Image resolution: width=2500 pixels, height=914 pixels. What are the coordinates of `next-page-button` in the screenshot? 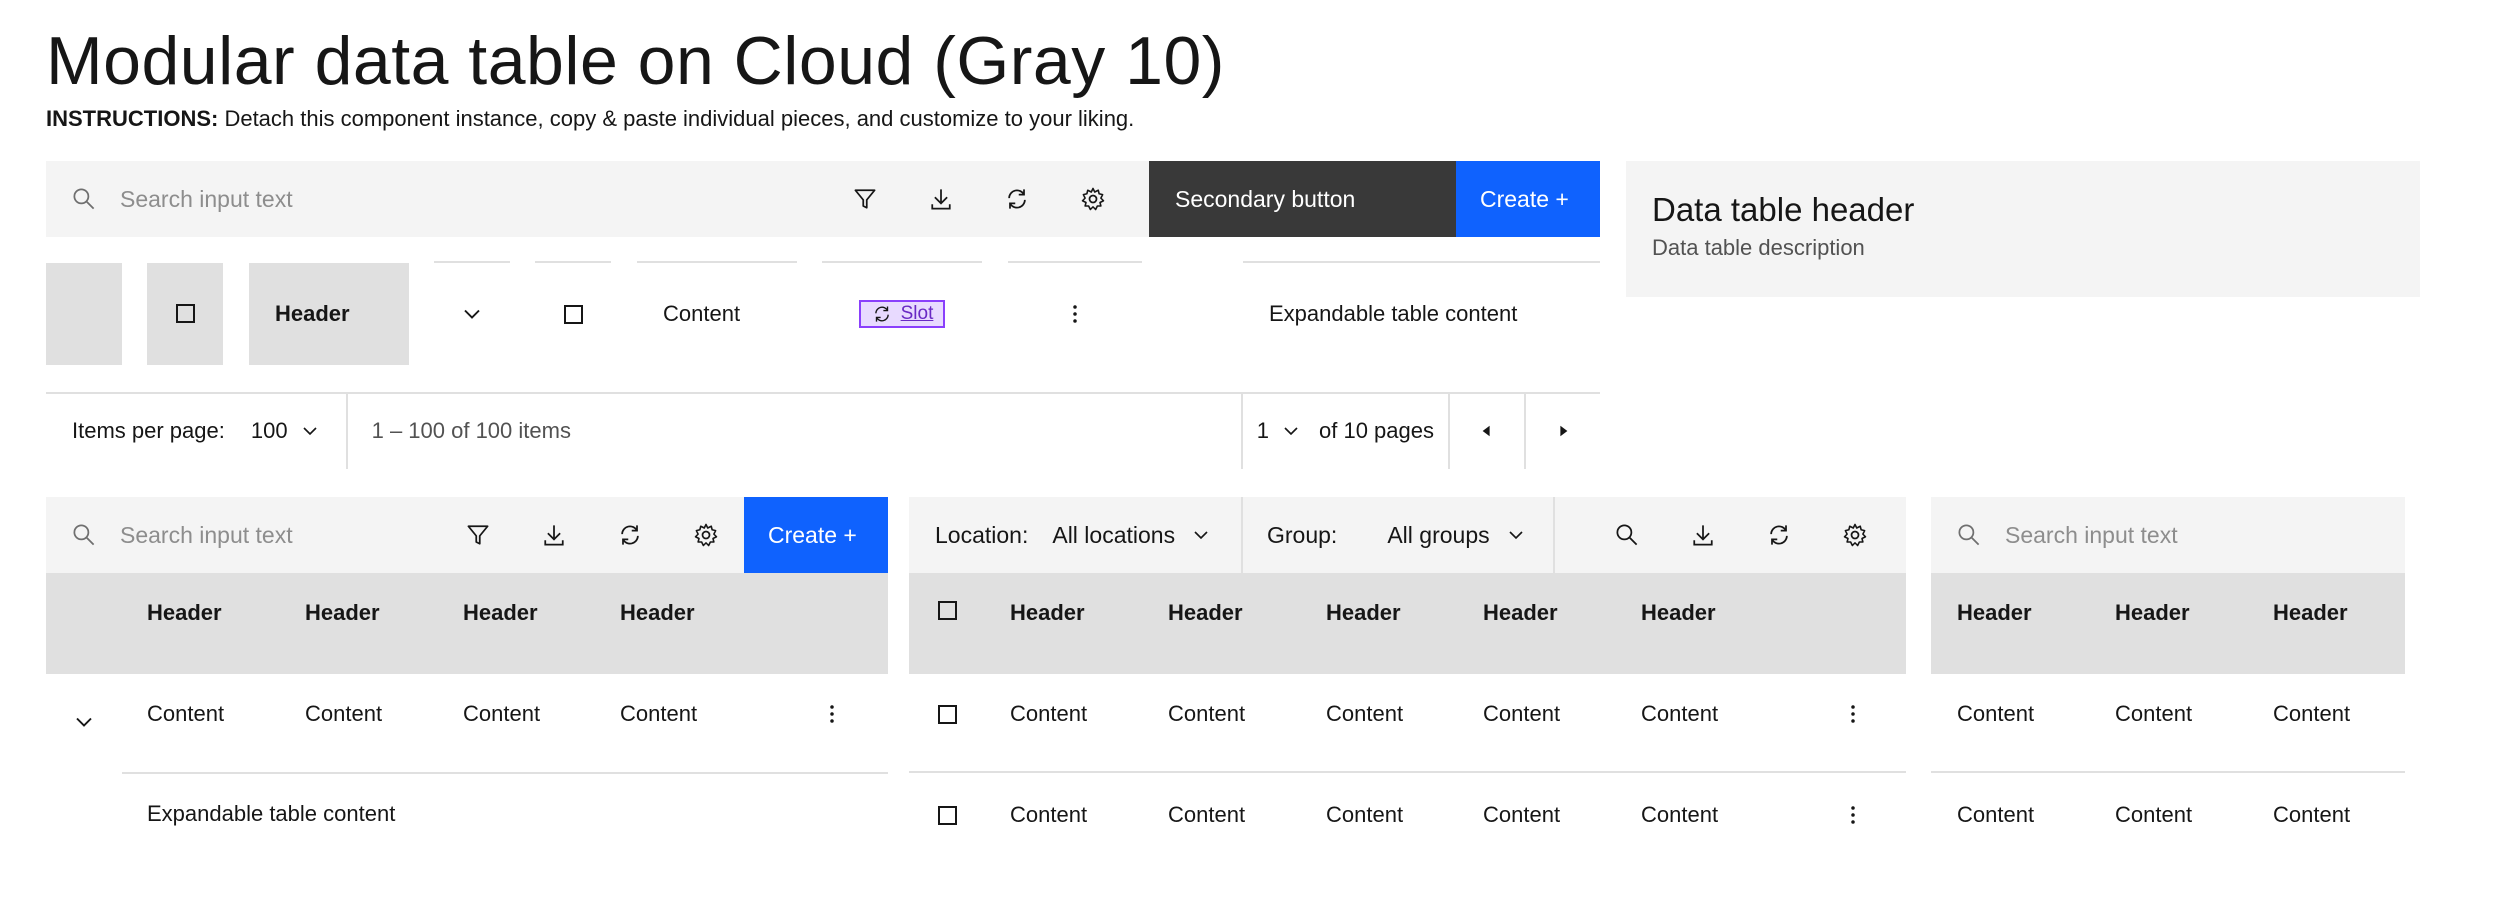 It's located at (1563, 431).